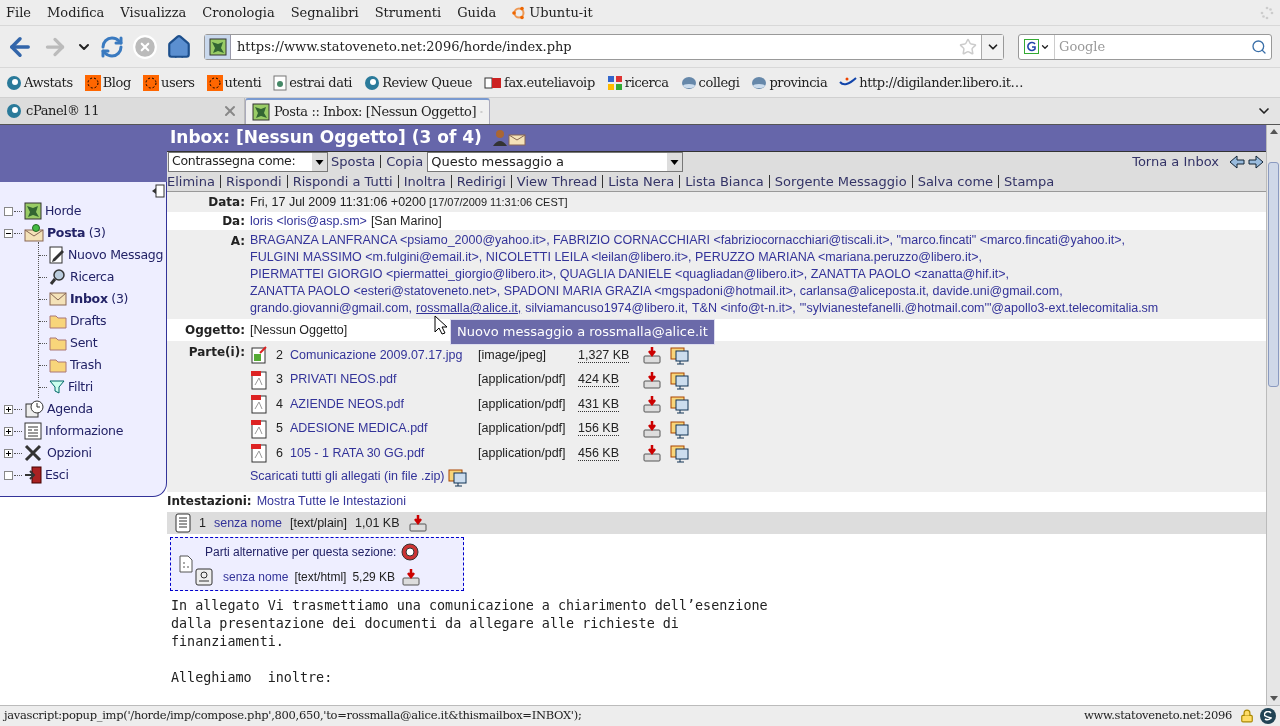  Describe the element at coordinates (743, 308) in the screenshot. I see `recipient-link: T&N <info@t-n.it>,` at that location.